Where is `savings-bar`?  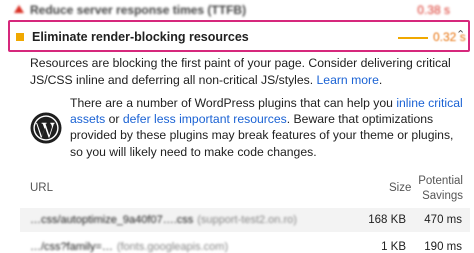
savings-bar is located at coordinates (413, 38).